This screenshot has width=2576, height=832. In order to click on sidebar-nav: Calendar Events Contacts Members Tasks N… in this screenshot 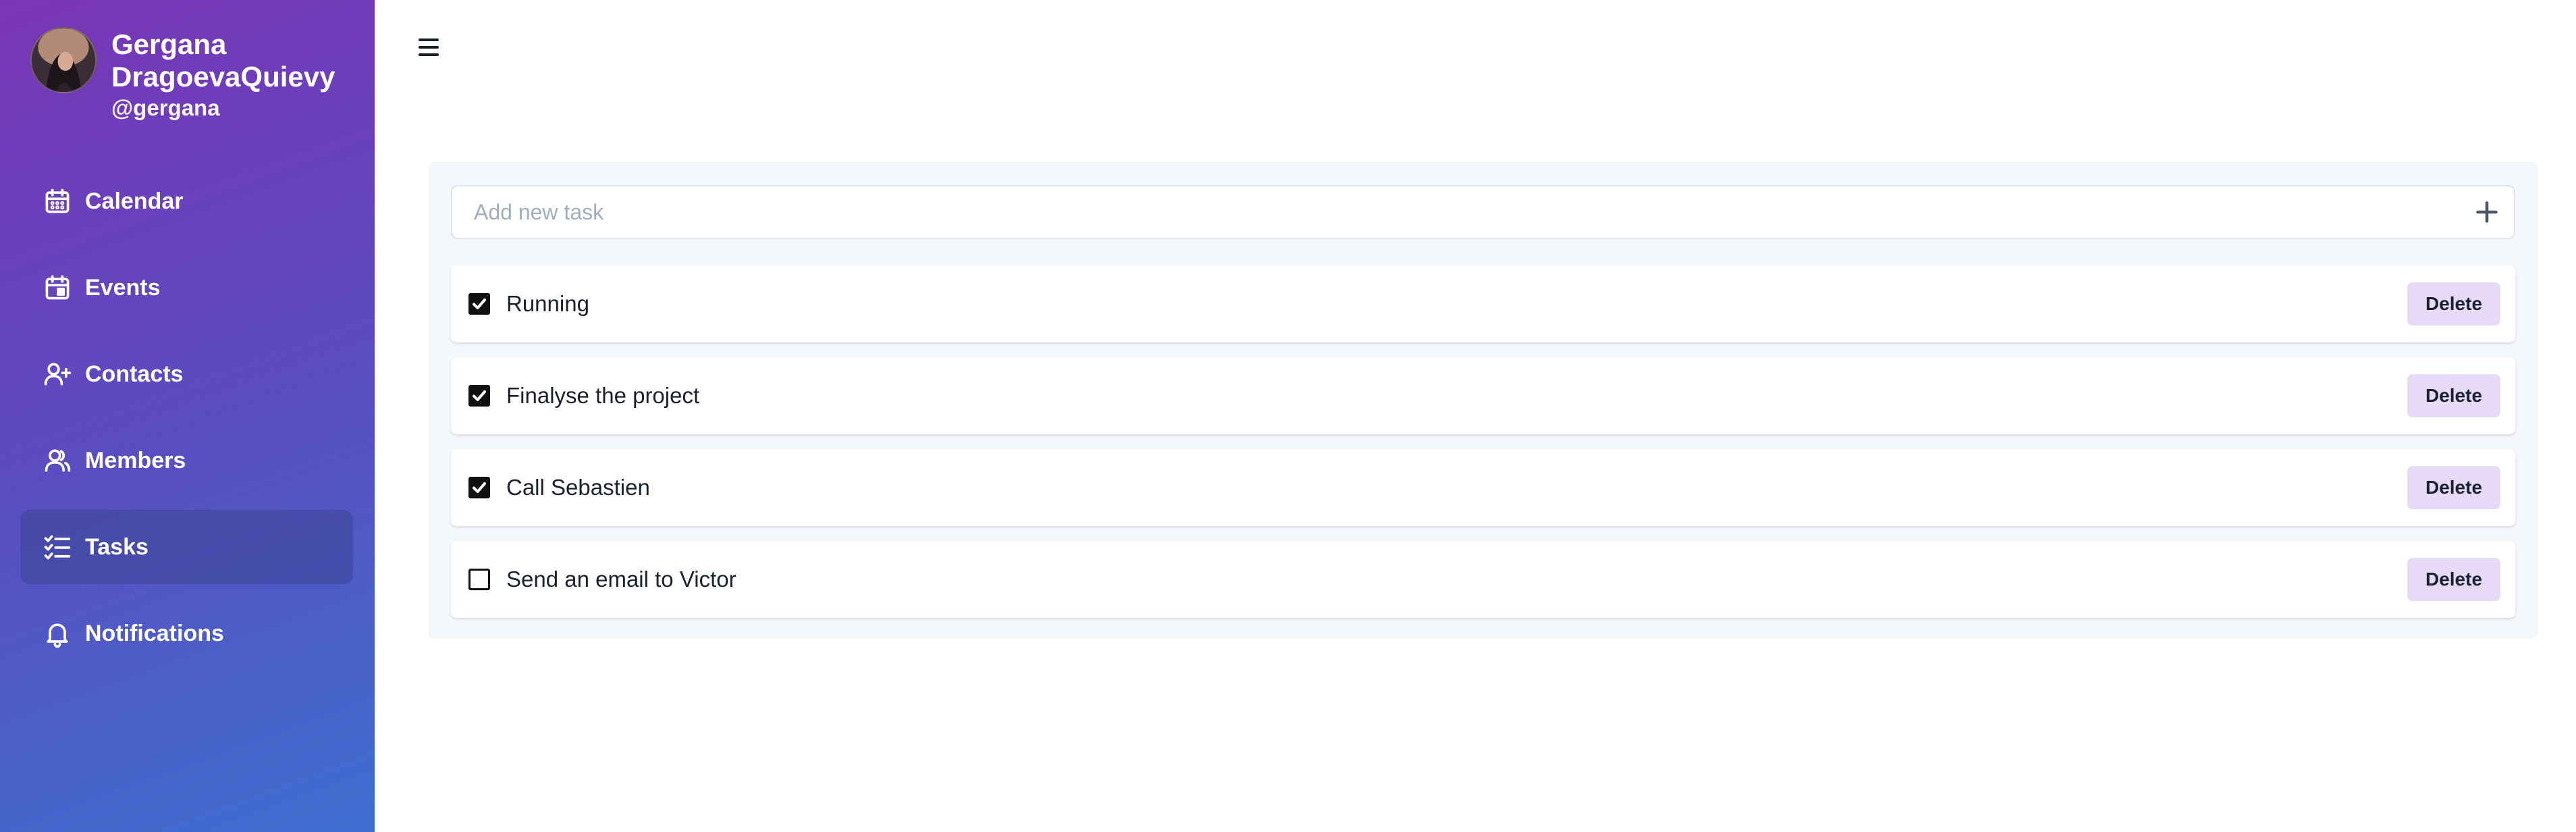, I will do `click(186, 424)`.